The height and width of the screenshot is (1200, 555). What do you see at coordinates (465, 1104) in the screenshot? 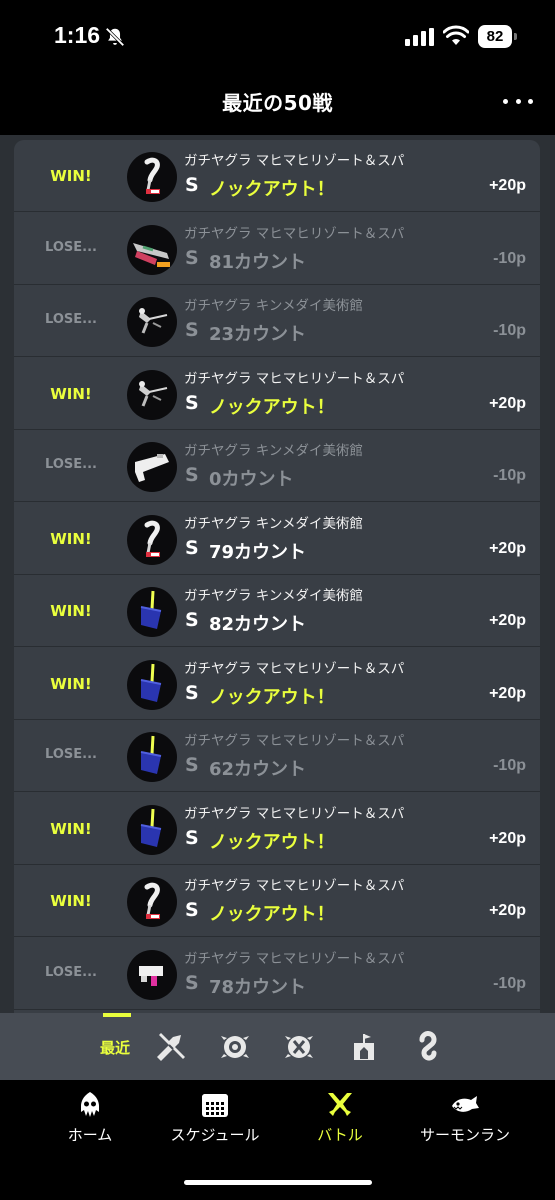
I see `salmon-icon` at bounding box center [465, 1104].